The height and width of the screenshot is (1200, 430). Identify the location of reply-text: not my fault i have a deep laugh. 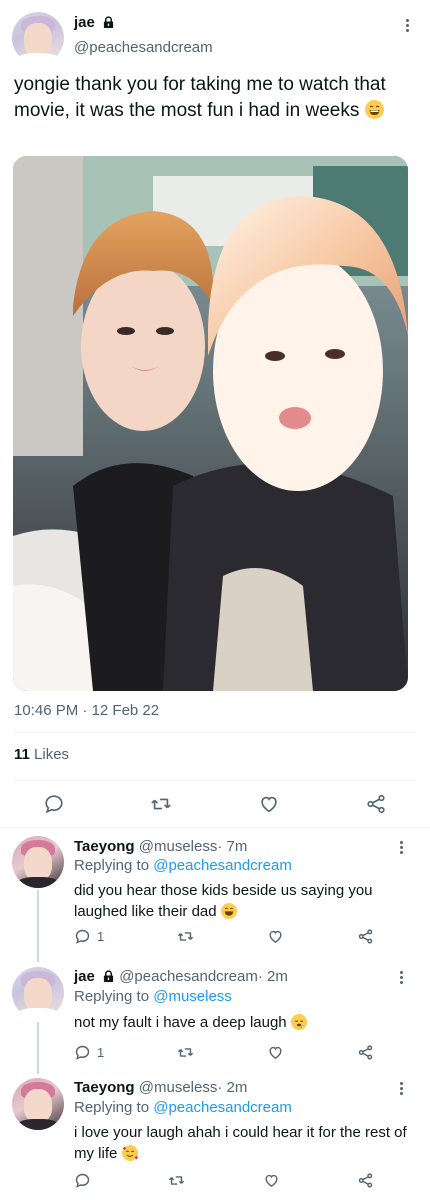
(244, 1022).